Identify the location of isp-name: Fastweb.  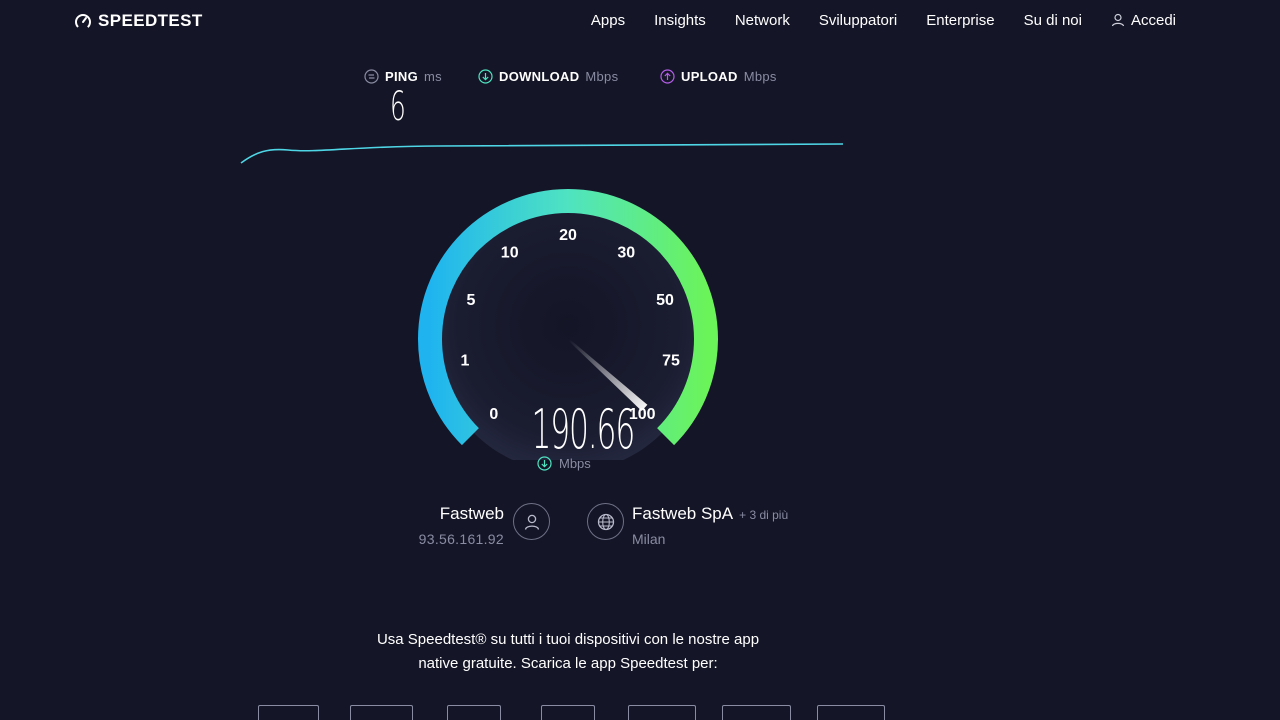
(471, 513).